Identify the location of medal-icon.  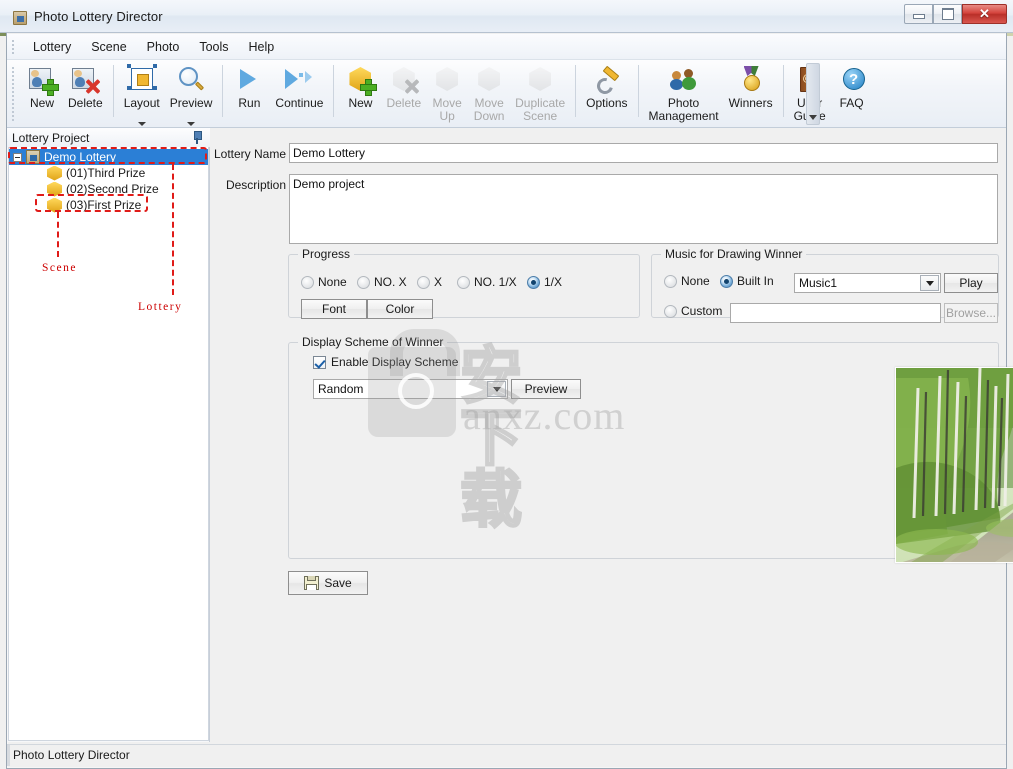
(751, 79).